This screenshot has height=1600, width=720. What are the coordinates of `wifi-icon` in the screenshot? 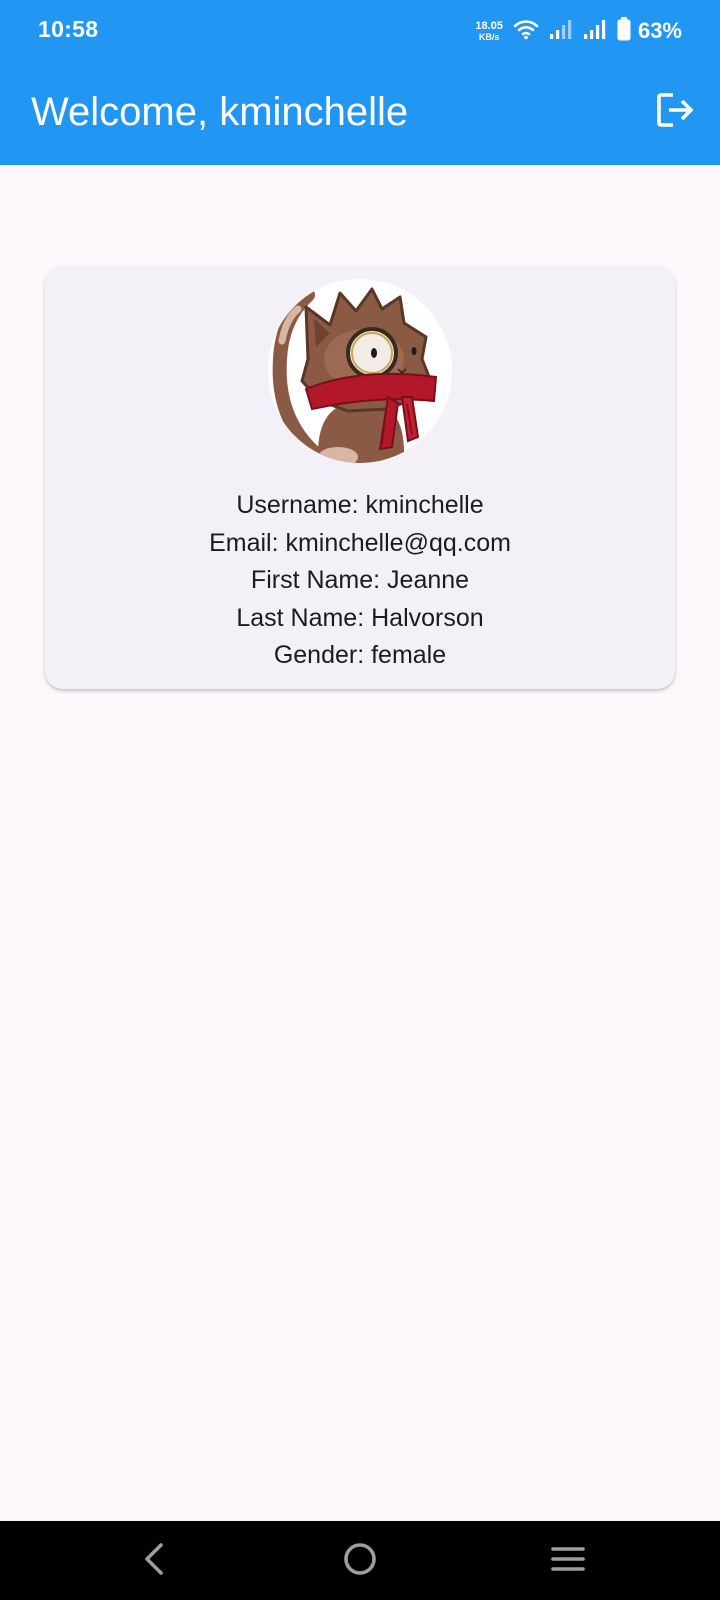 It's located at (526, 31).